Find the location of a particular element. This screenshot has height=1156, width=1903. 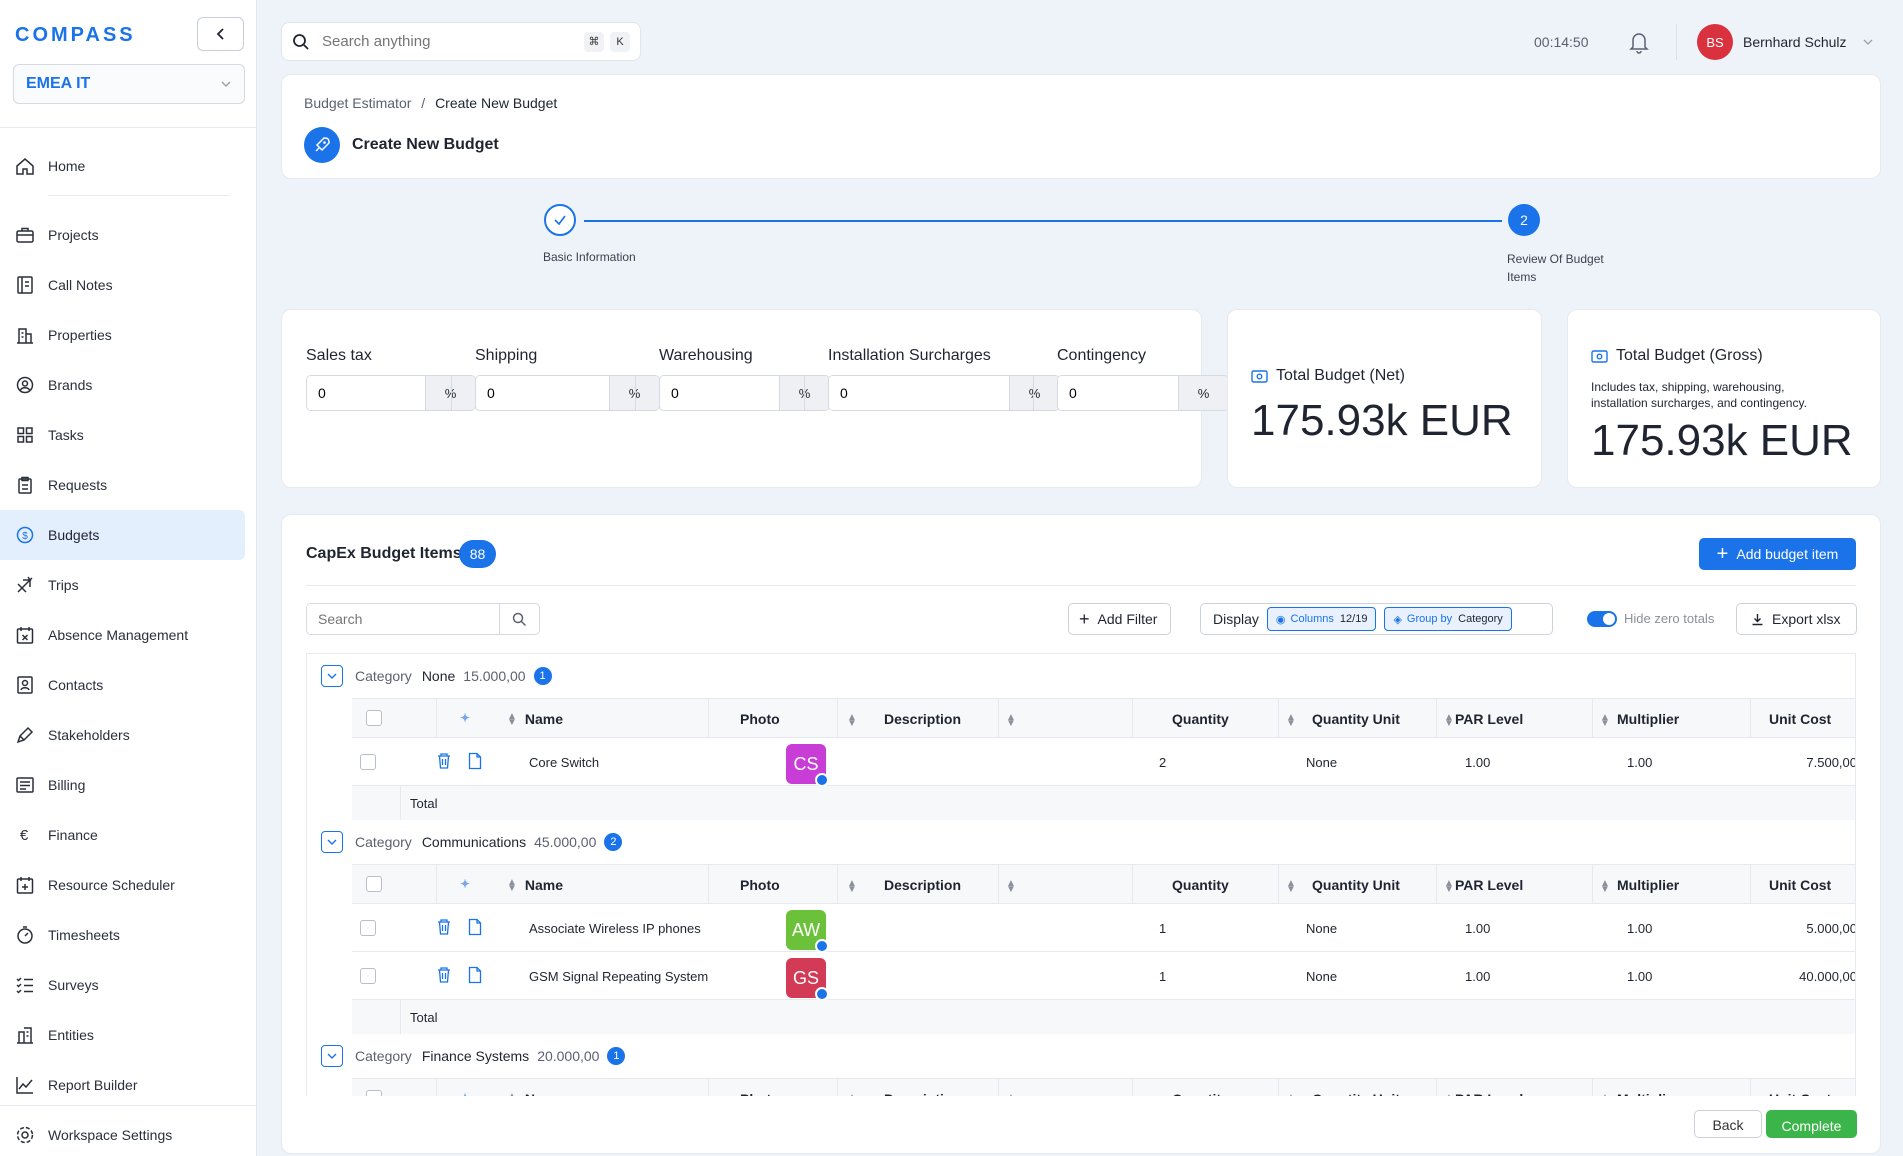

category-group-header: Category Finance Systems 20.000,00 1 is located at coordinates (473, 1056).